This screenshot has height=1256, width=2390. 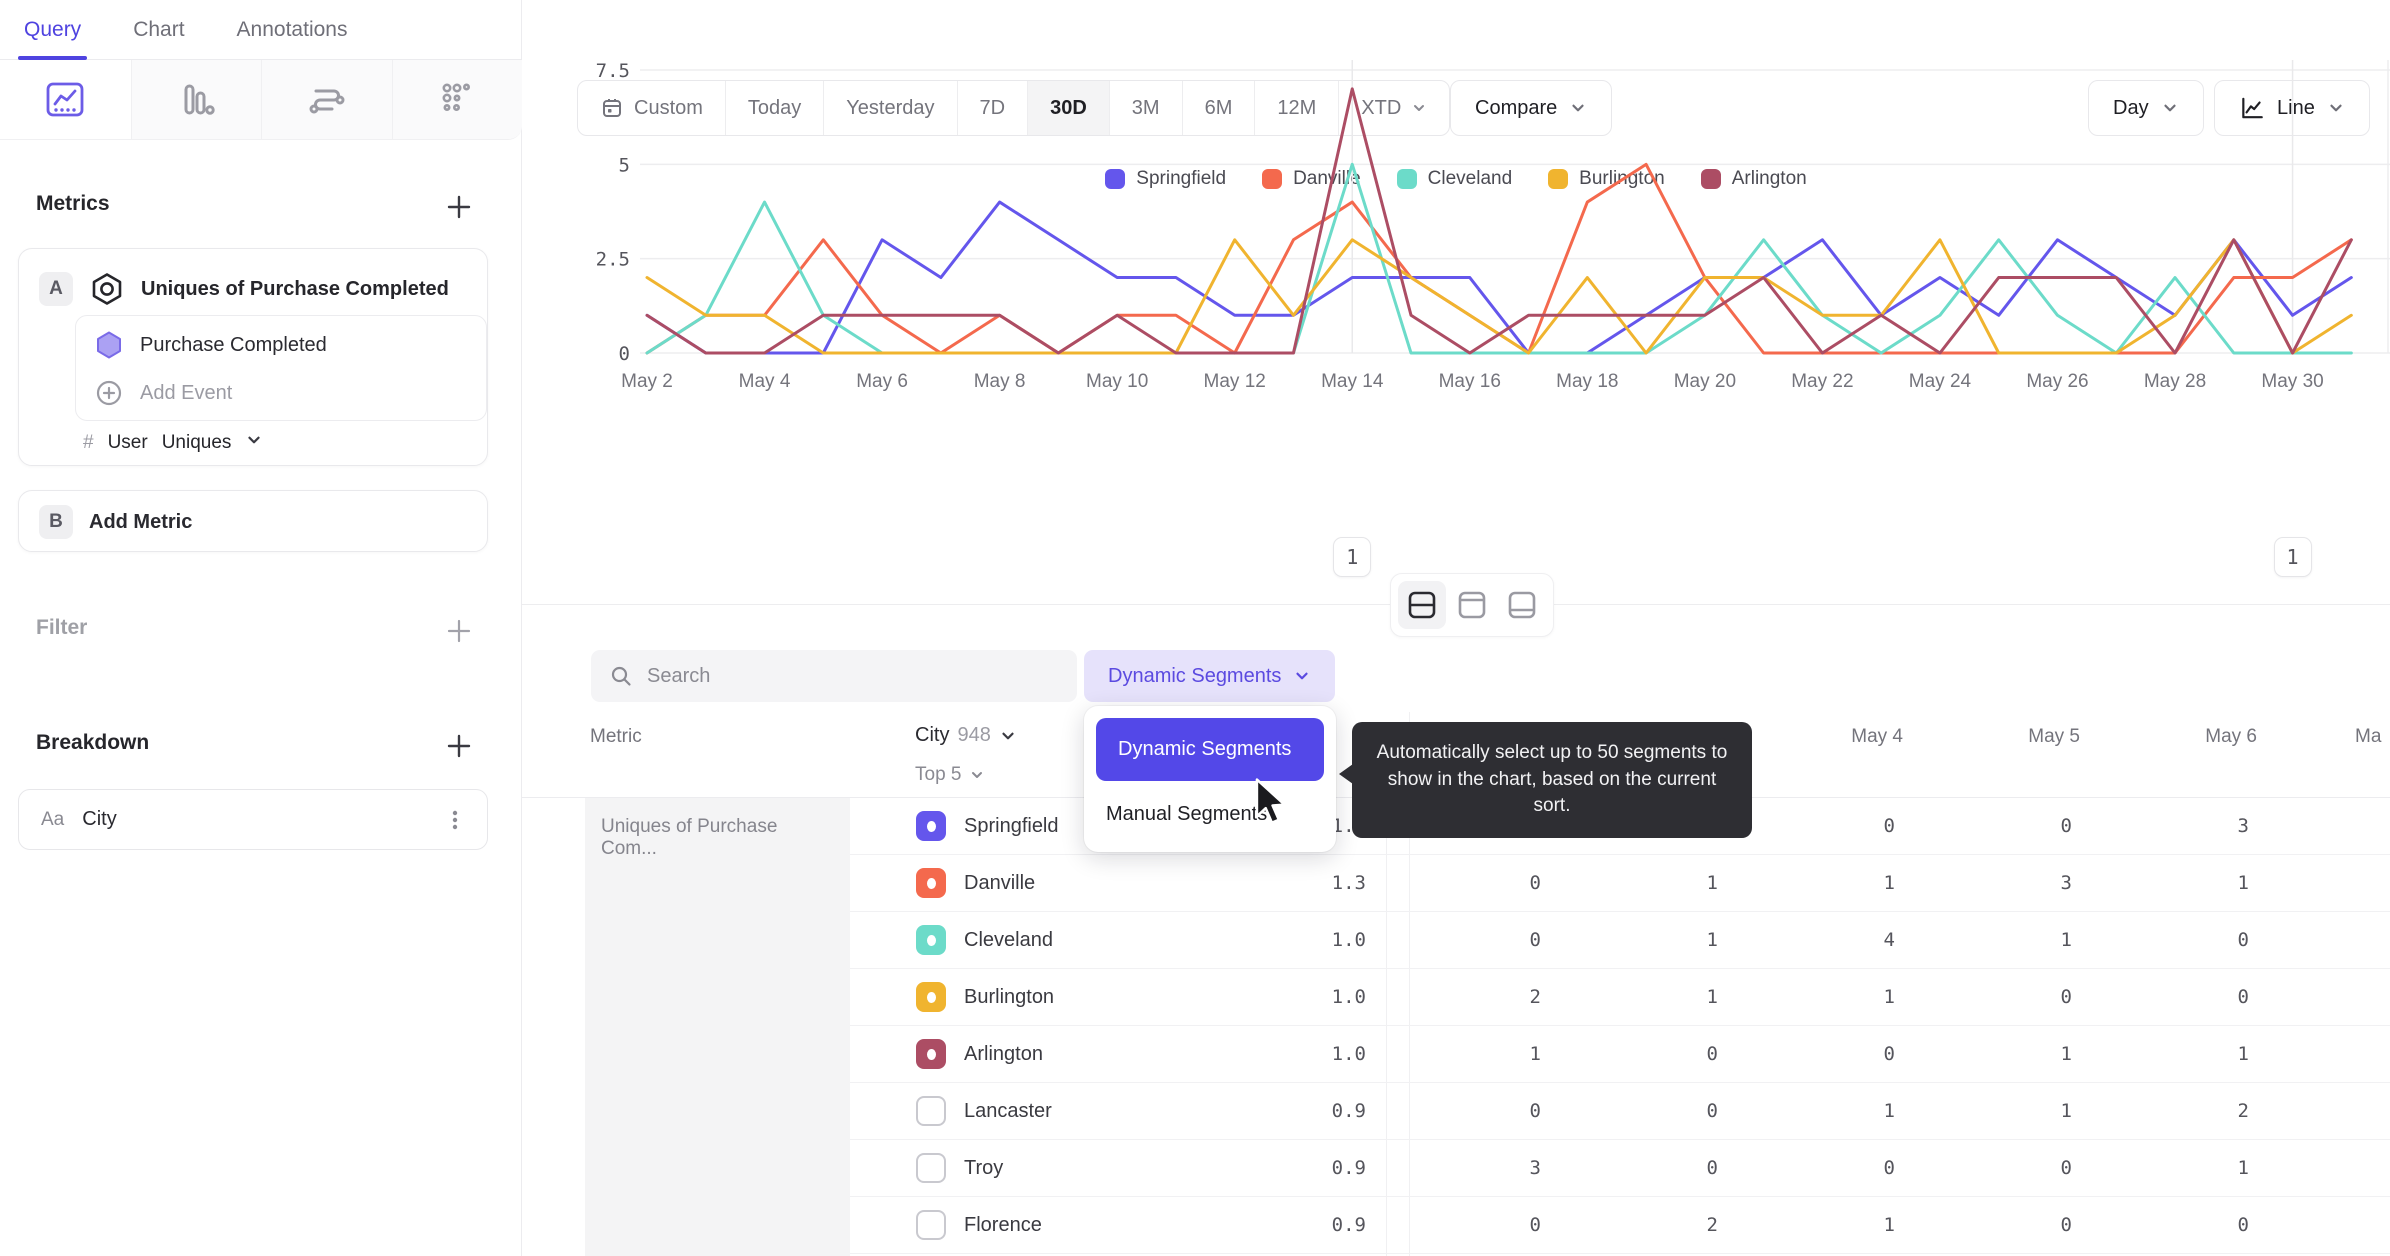 I want to click on segments-mode-button: Dynamic Segments, so click(x=1210, y=676).